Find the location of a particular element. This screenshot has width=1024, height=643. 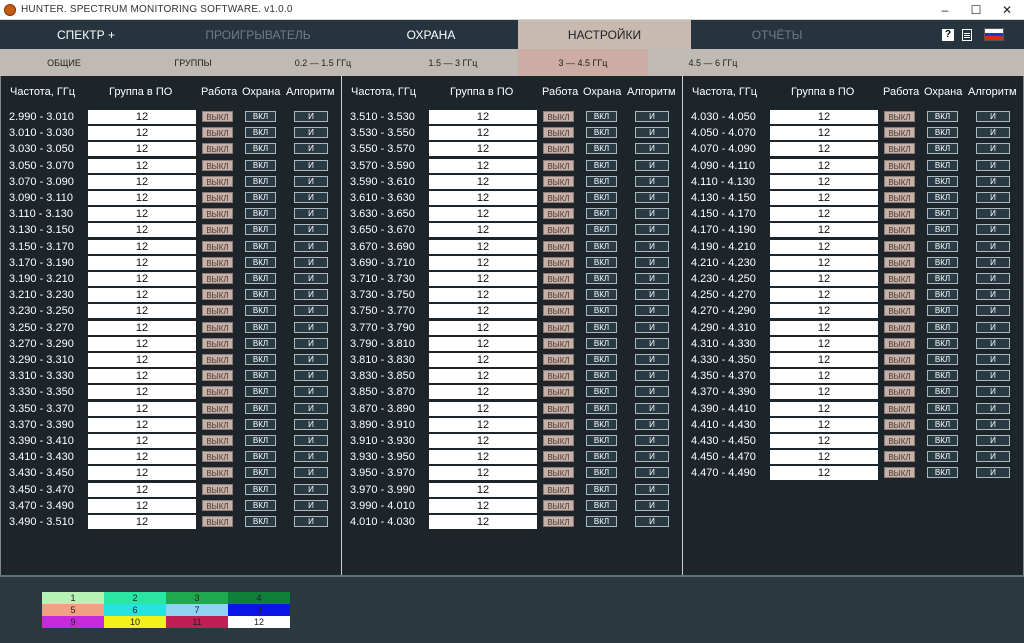

subtab-groups: ГРУППЫ is located at coordinates (193, 62).